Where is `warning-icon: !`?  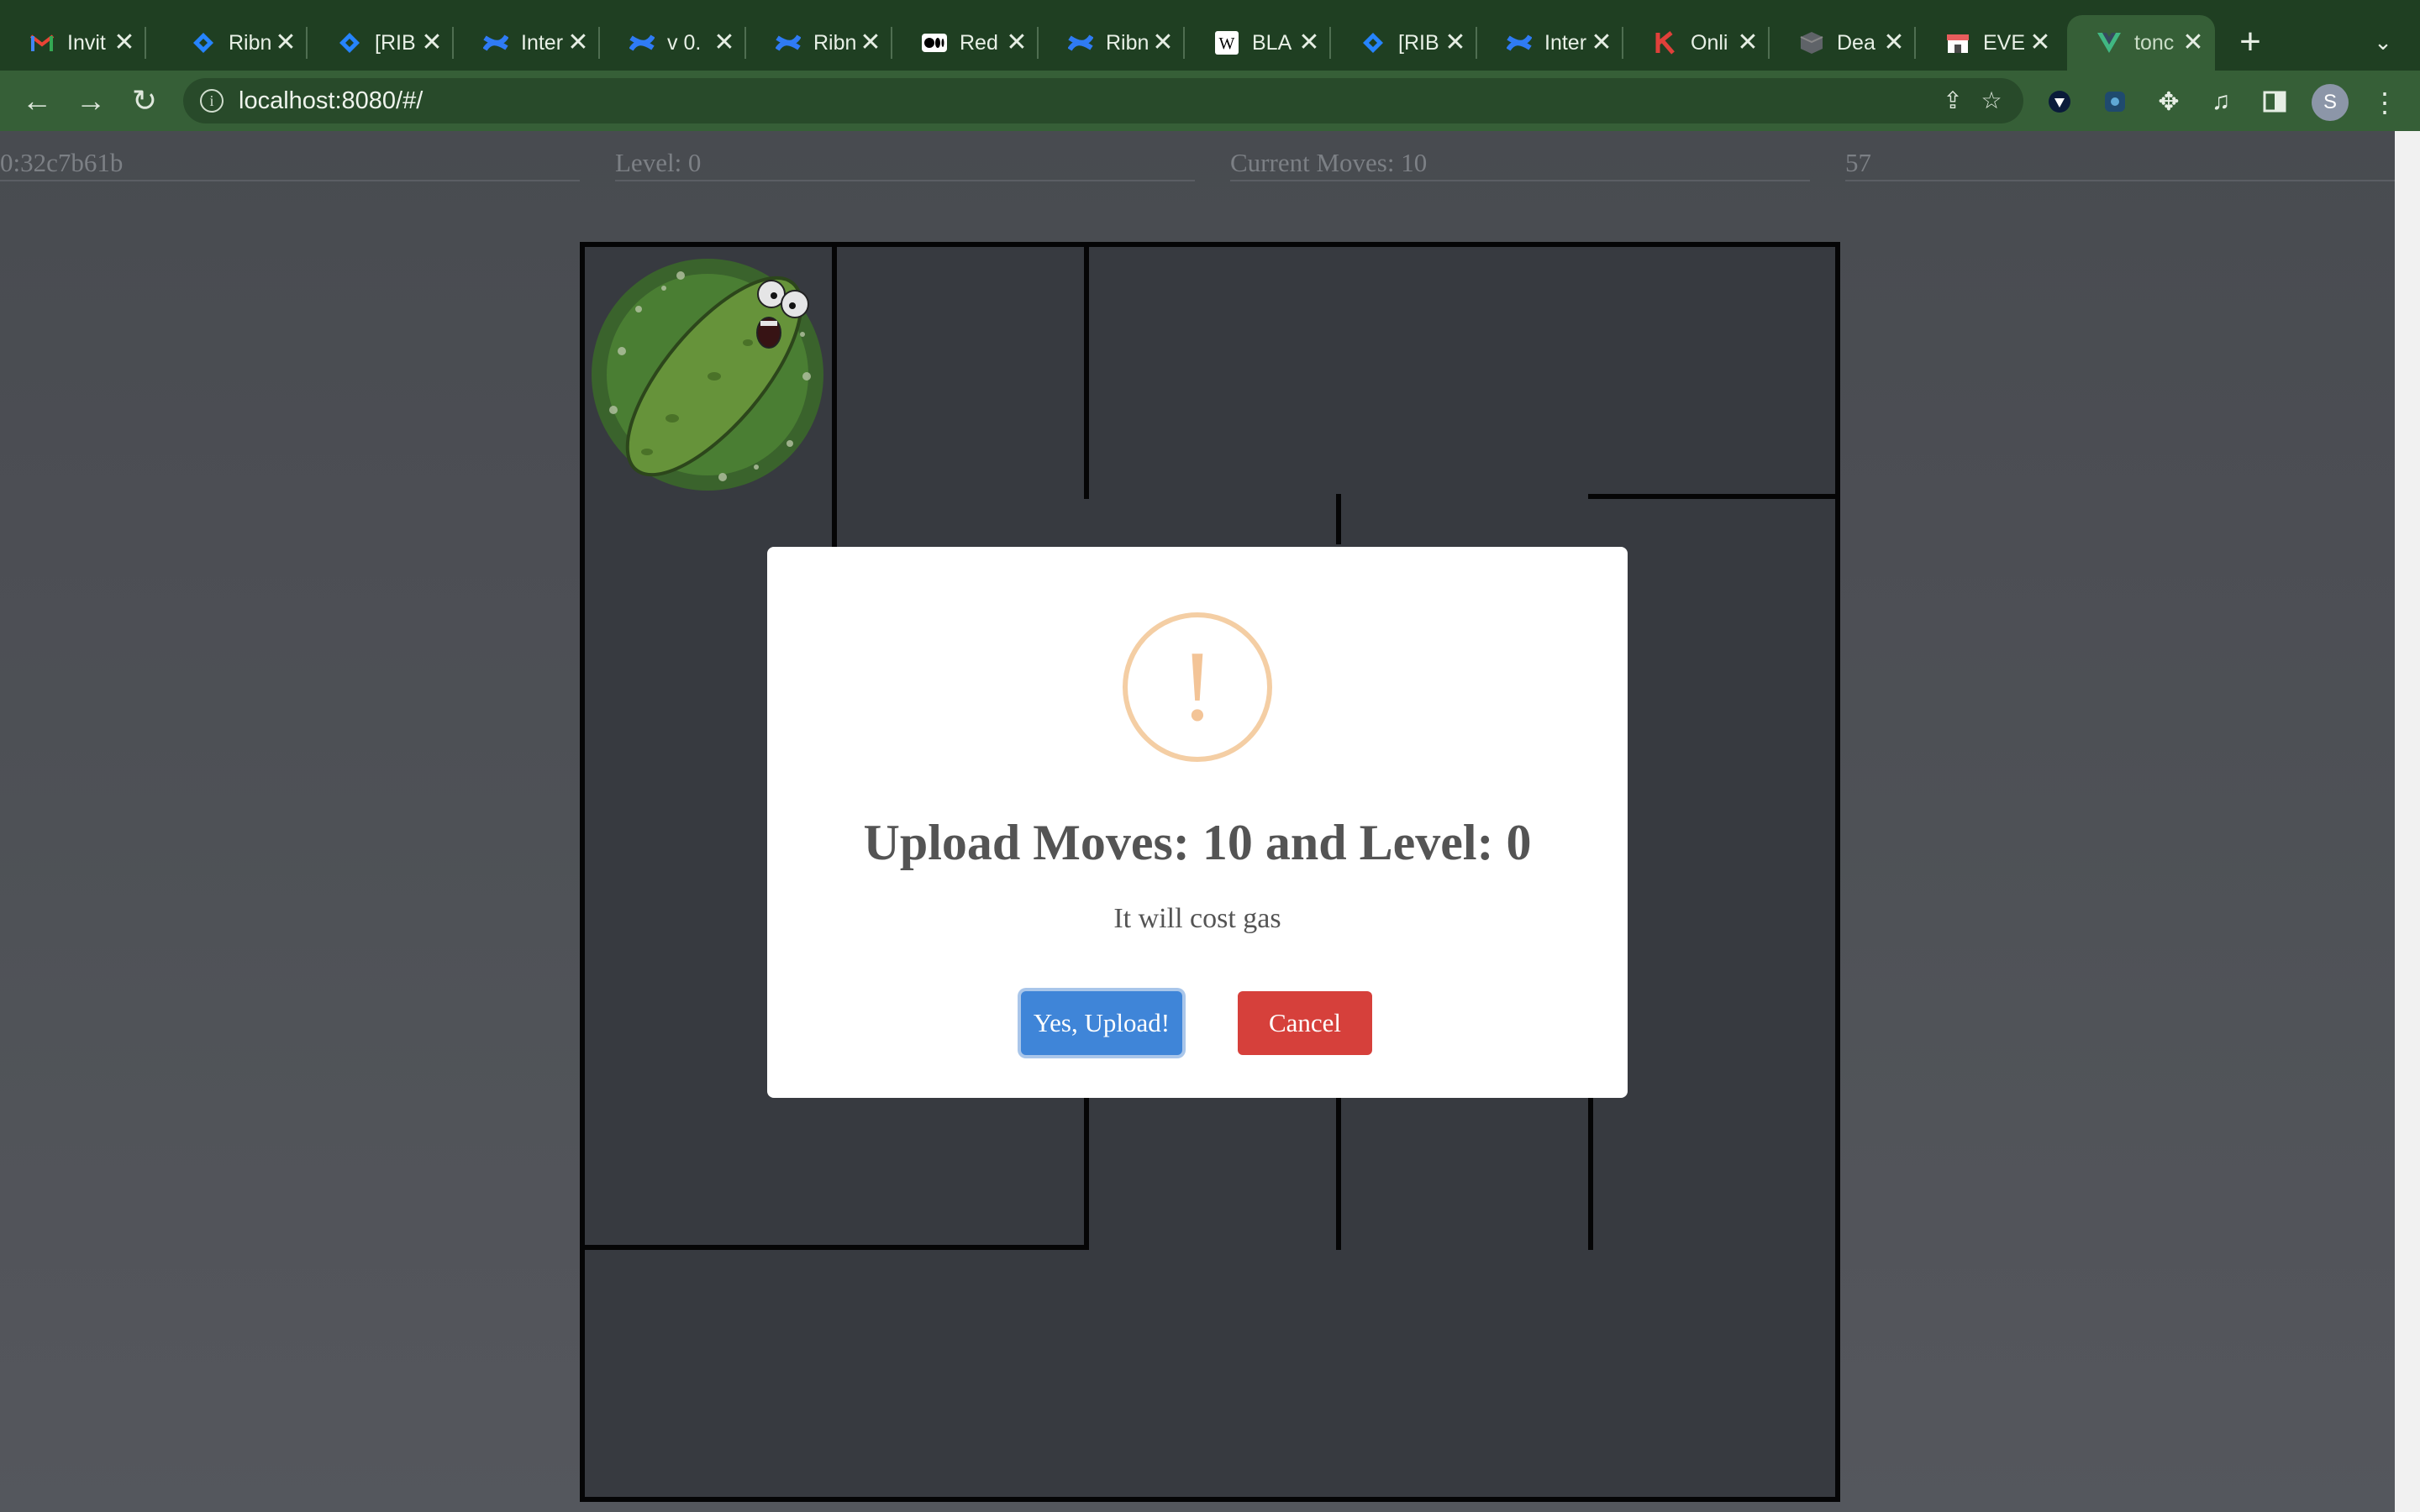 warning-icon: ! is located at coordinates (1197, 687).